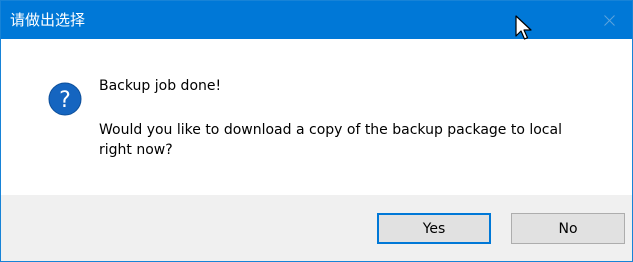 The width and height of the screenshot is (633, 262). I want to click on close-button, so click(609, 20).